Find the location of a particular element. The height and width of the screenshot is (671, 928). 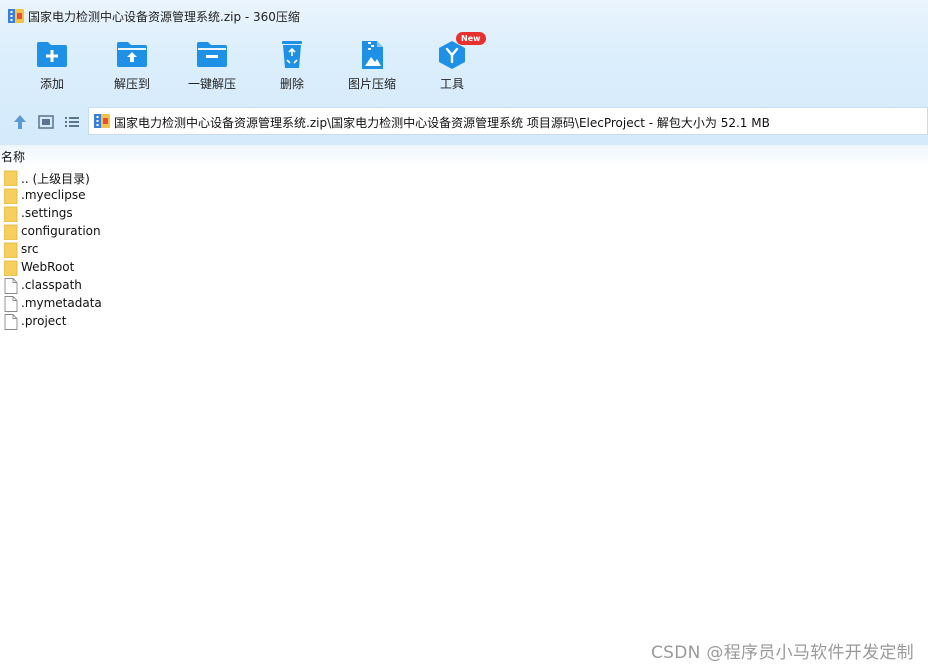

recycle-delete-icon is located at coordinates (292, 54).